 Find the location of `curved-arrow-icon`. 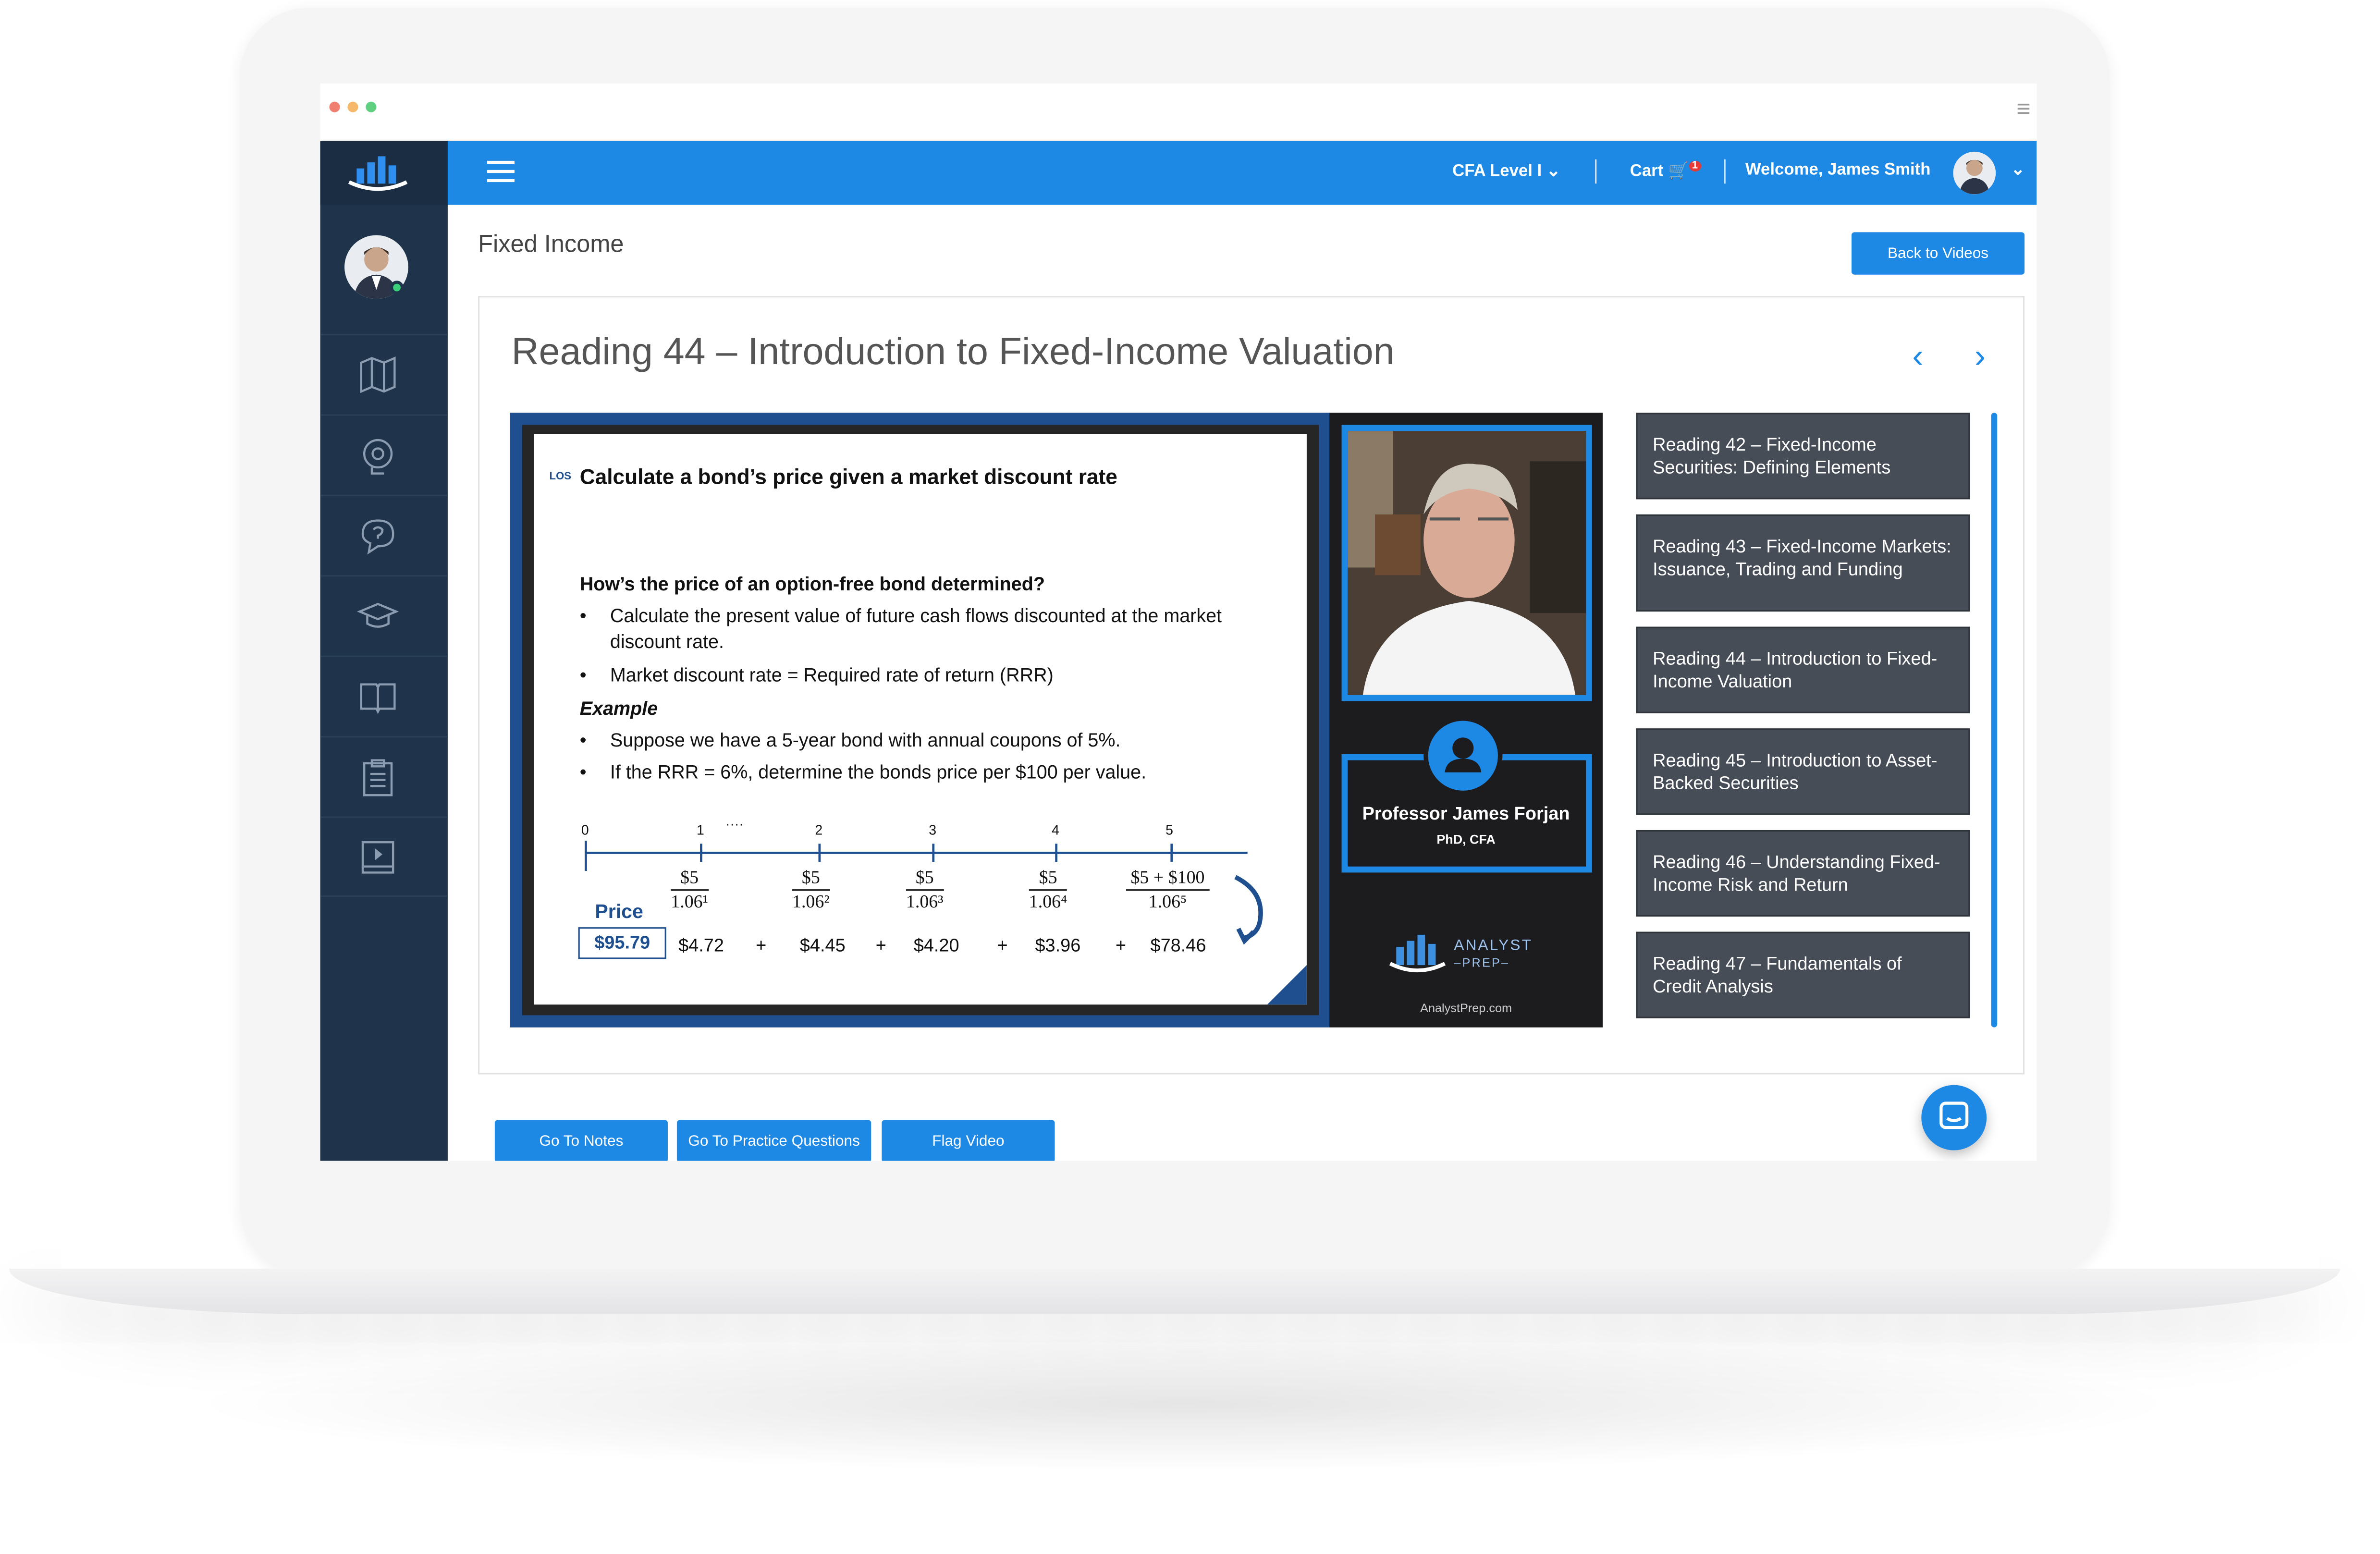

curved-arrow-icon is located at coordinates (1249, 910).